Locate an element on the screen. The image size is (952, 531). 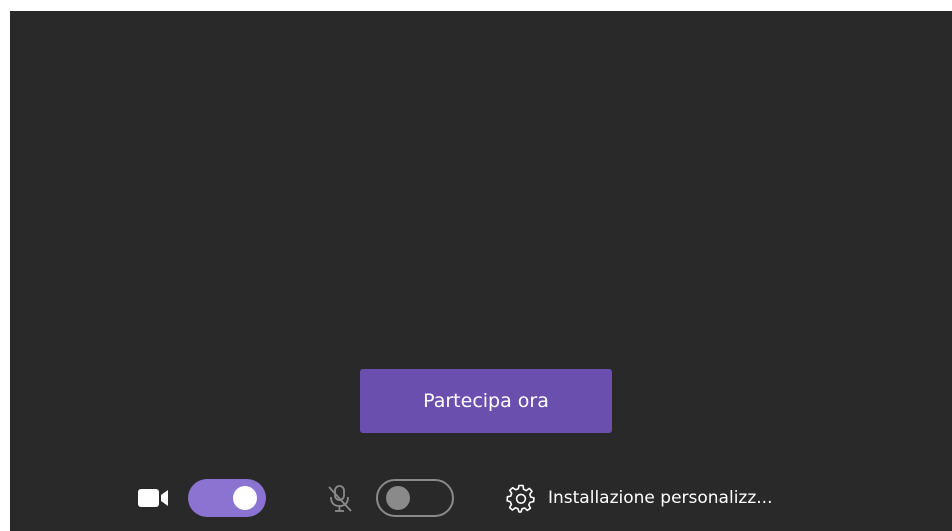
microphone-toggle-knob is located at coordinates (398, 498).